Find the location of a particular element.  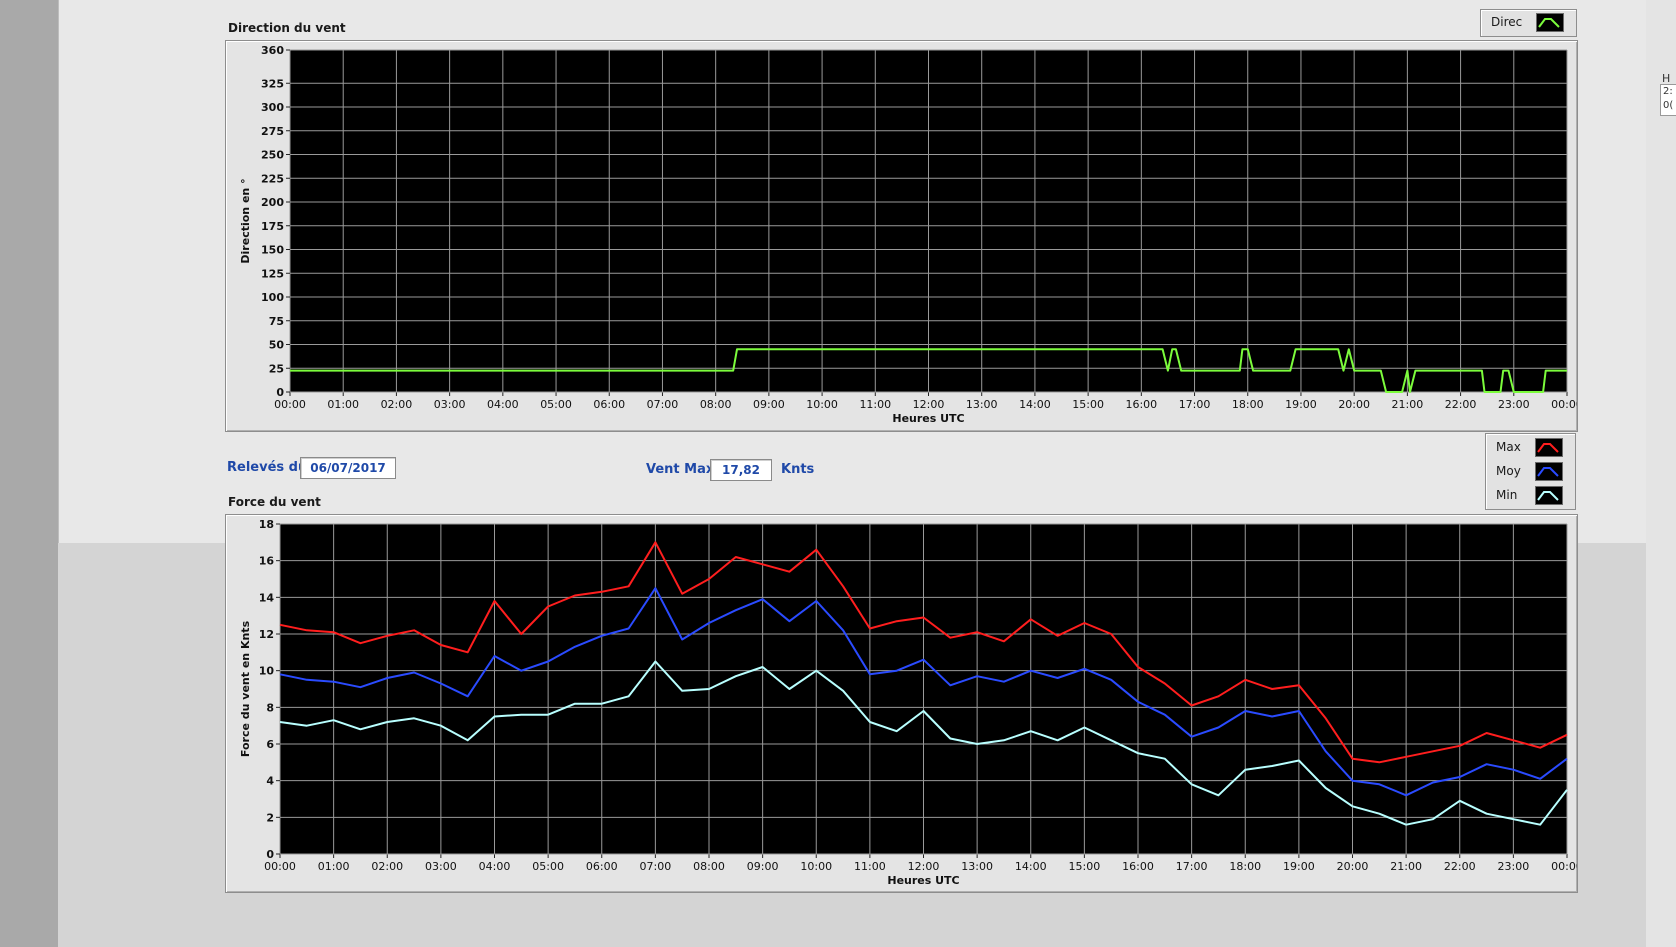

y-tick-label: 4 is located at coordinates (270, 781).